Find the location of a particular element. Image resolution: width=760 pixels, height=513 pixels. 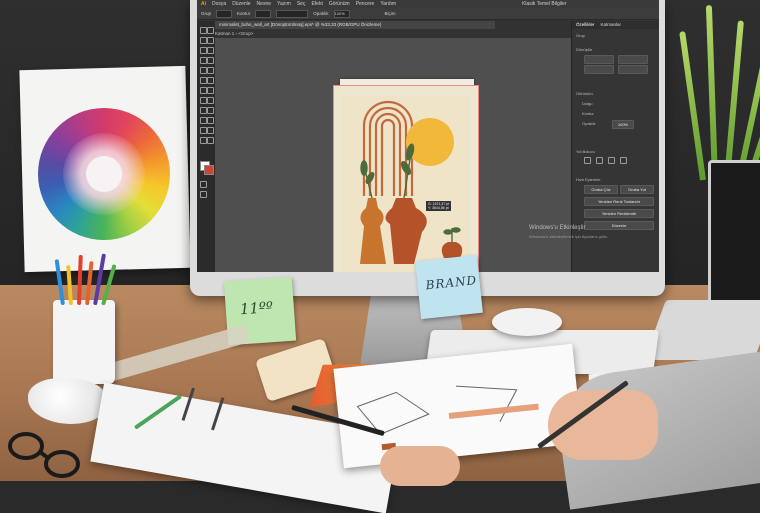

direct-selection-tool-icon is located at coordinates (210, 30).